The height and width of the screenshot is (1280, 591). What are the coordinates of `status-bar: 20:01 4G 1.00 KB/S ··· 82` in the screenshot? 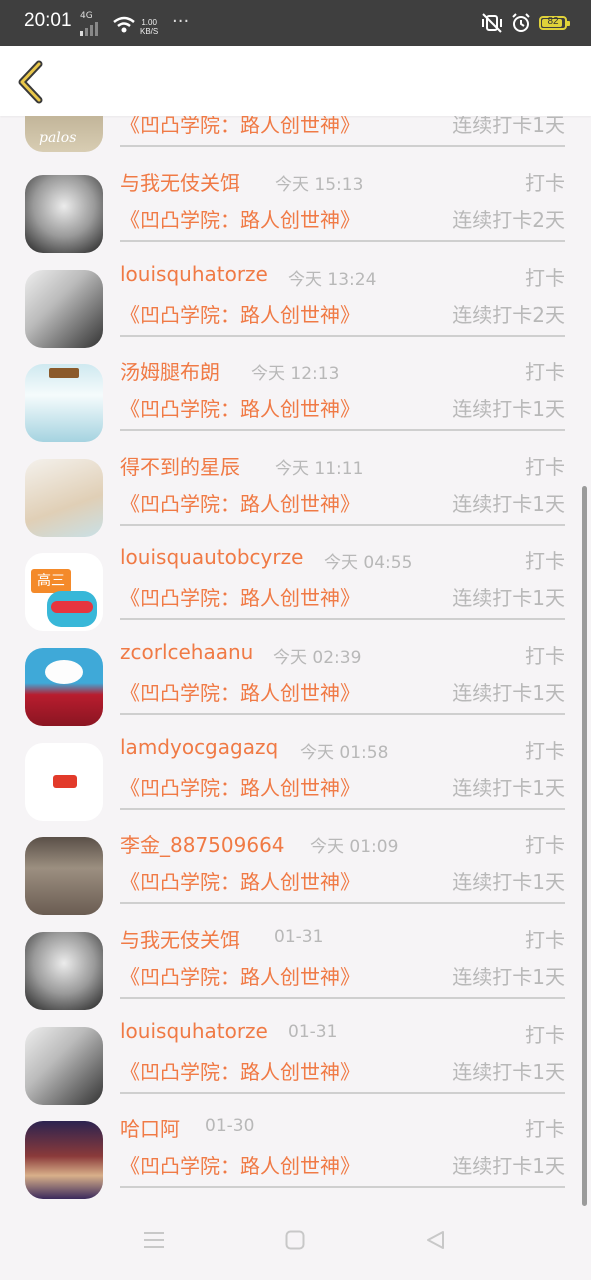 It's located at (295, 23).